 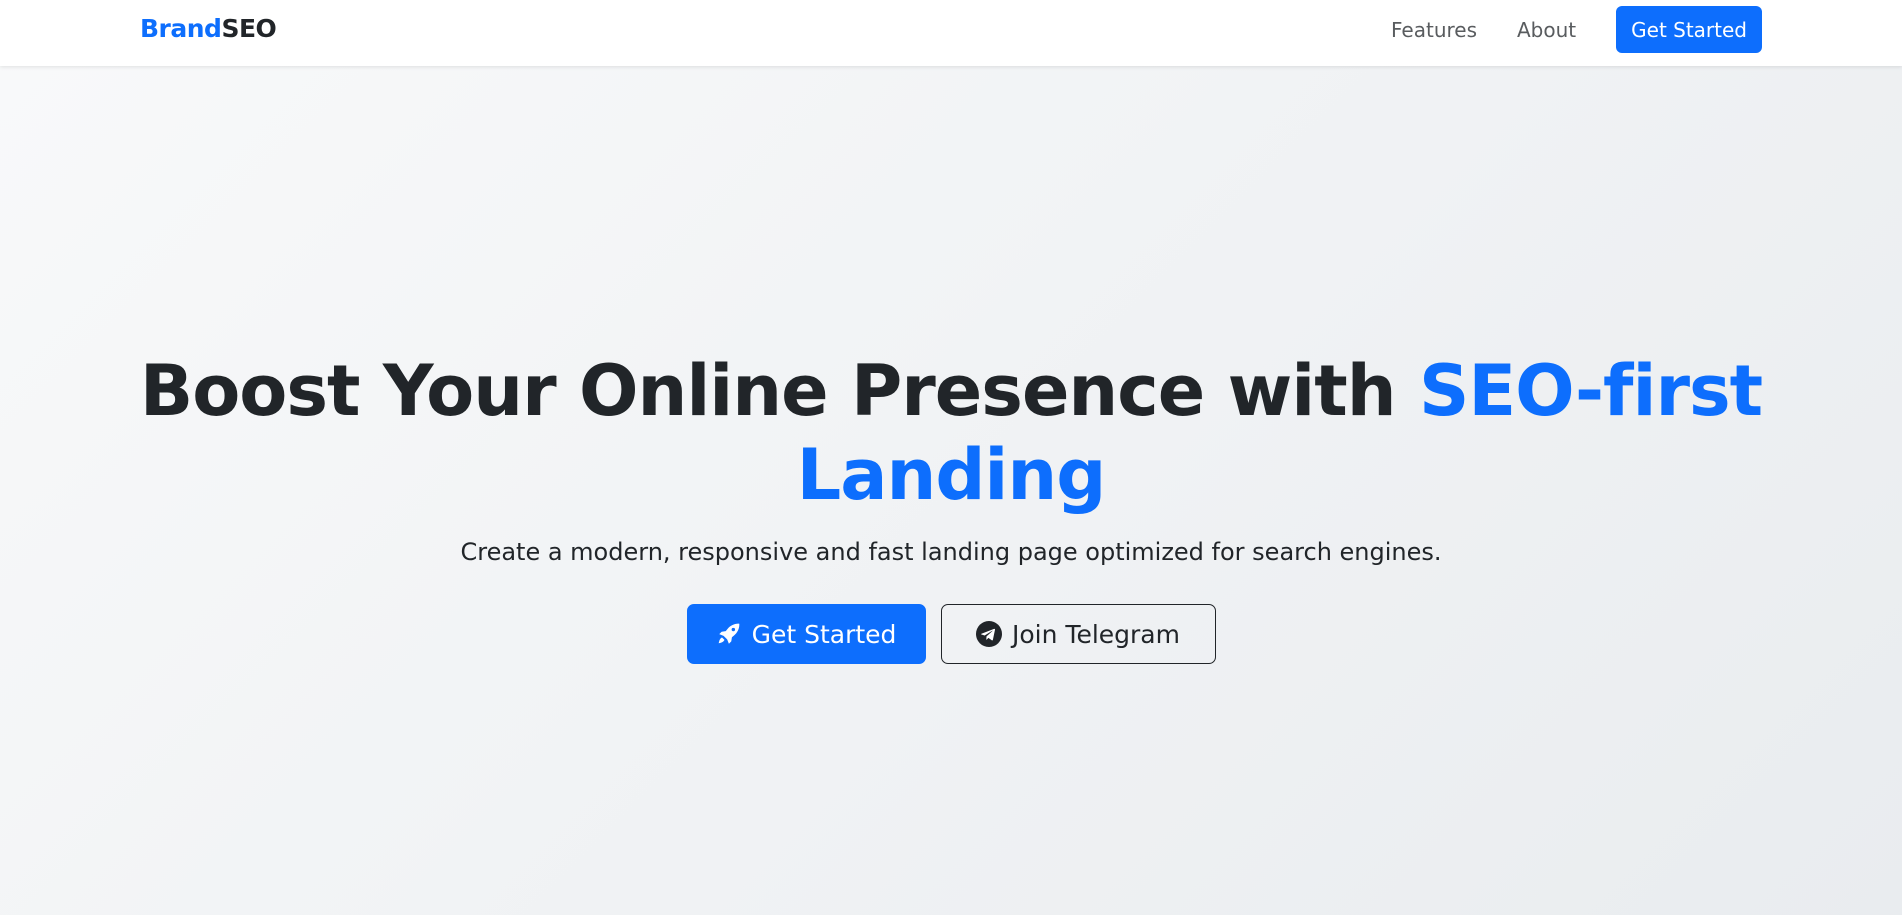 I want to click on nav-get-started-button: Get Started, so click(x=1689, y=29).